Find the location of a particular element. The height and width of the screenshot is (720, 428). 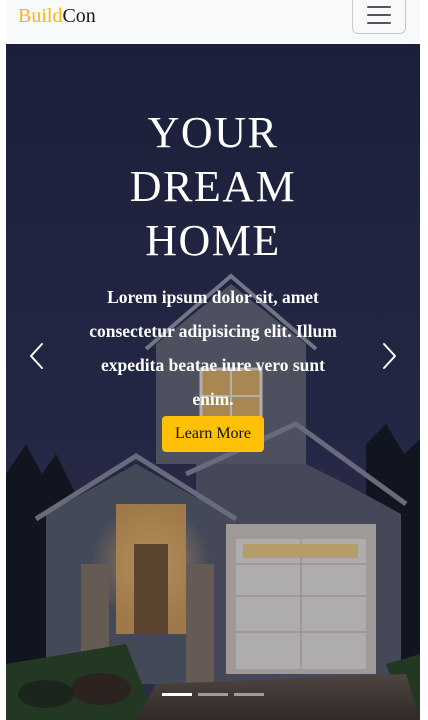

navbar-toggler-button is located at coordinates (379, 17).